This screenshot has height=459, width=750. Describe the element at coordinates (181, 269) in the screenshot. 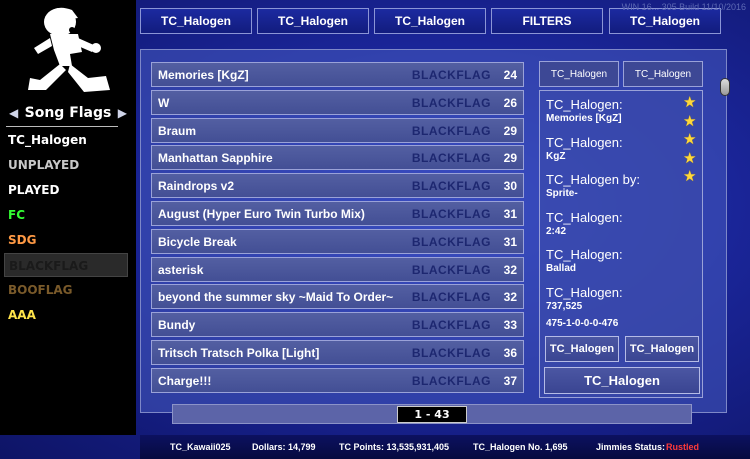

I see `song-title: asterisk` at that location.